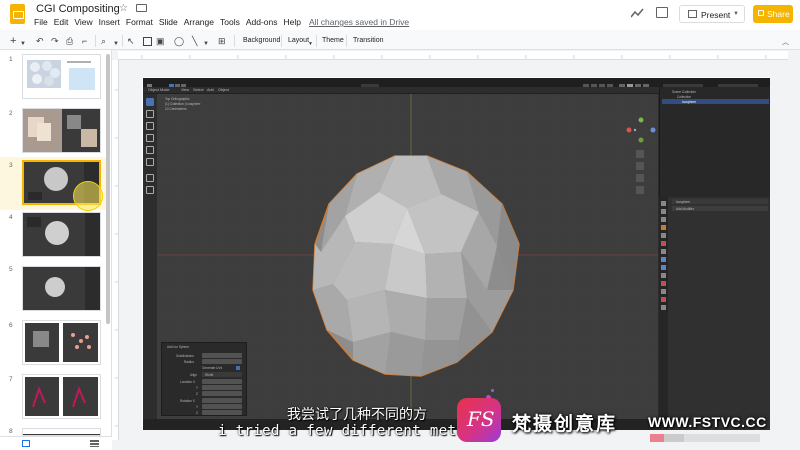  Describe the element at coordinates (150, 162) in the screenshot. I see `transform-tool-icon` at that location.